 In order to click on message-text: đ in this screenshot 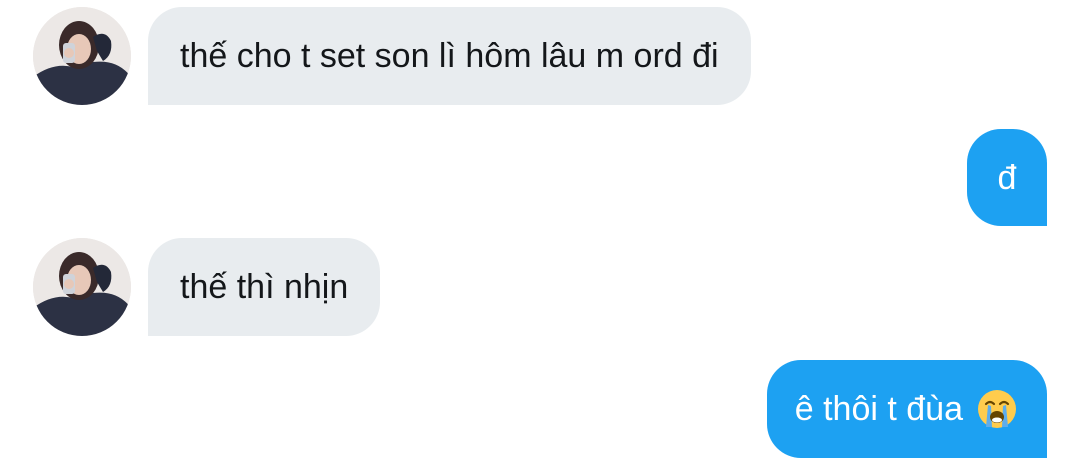, I will do `click(1007, 177)`.